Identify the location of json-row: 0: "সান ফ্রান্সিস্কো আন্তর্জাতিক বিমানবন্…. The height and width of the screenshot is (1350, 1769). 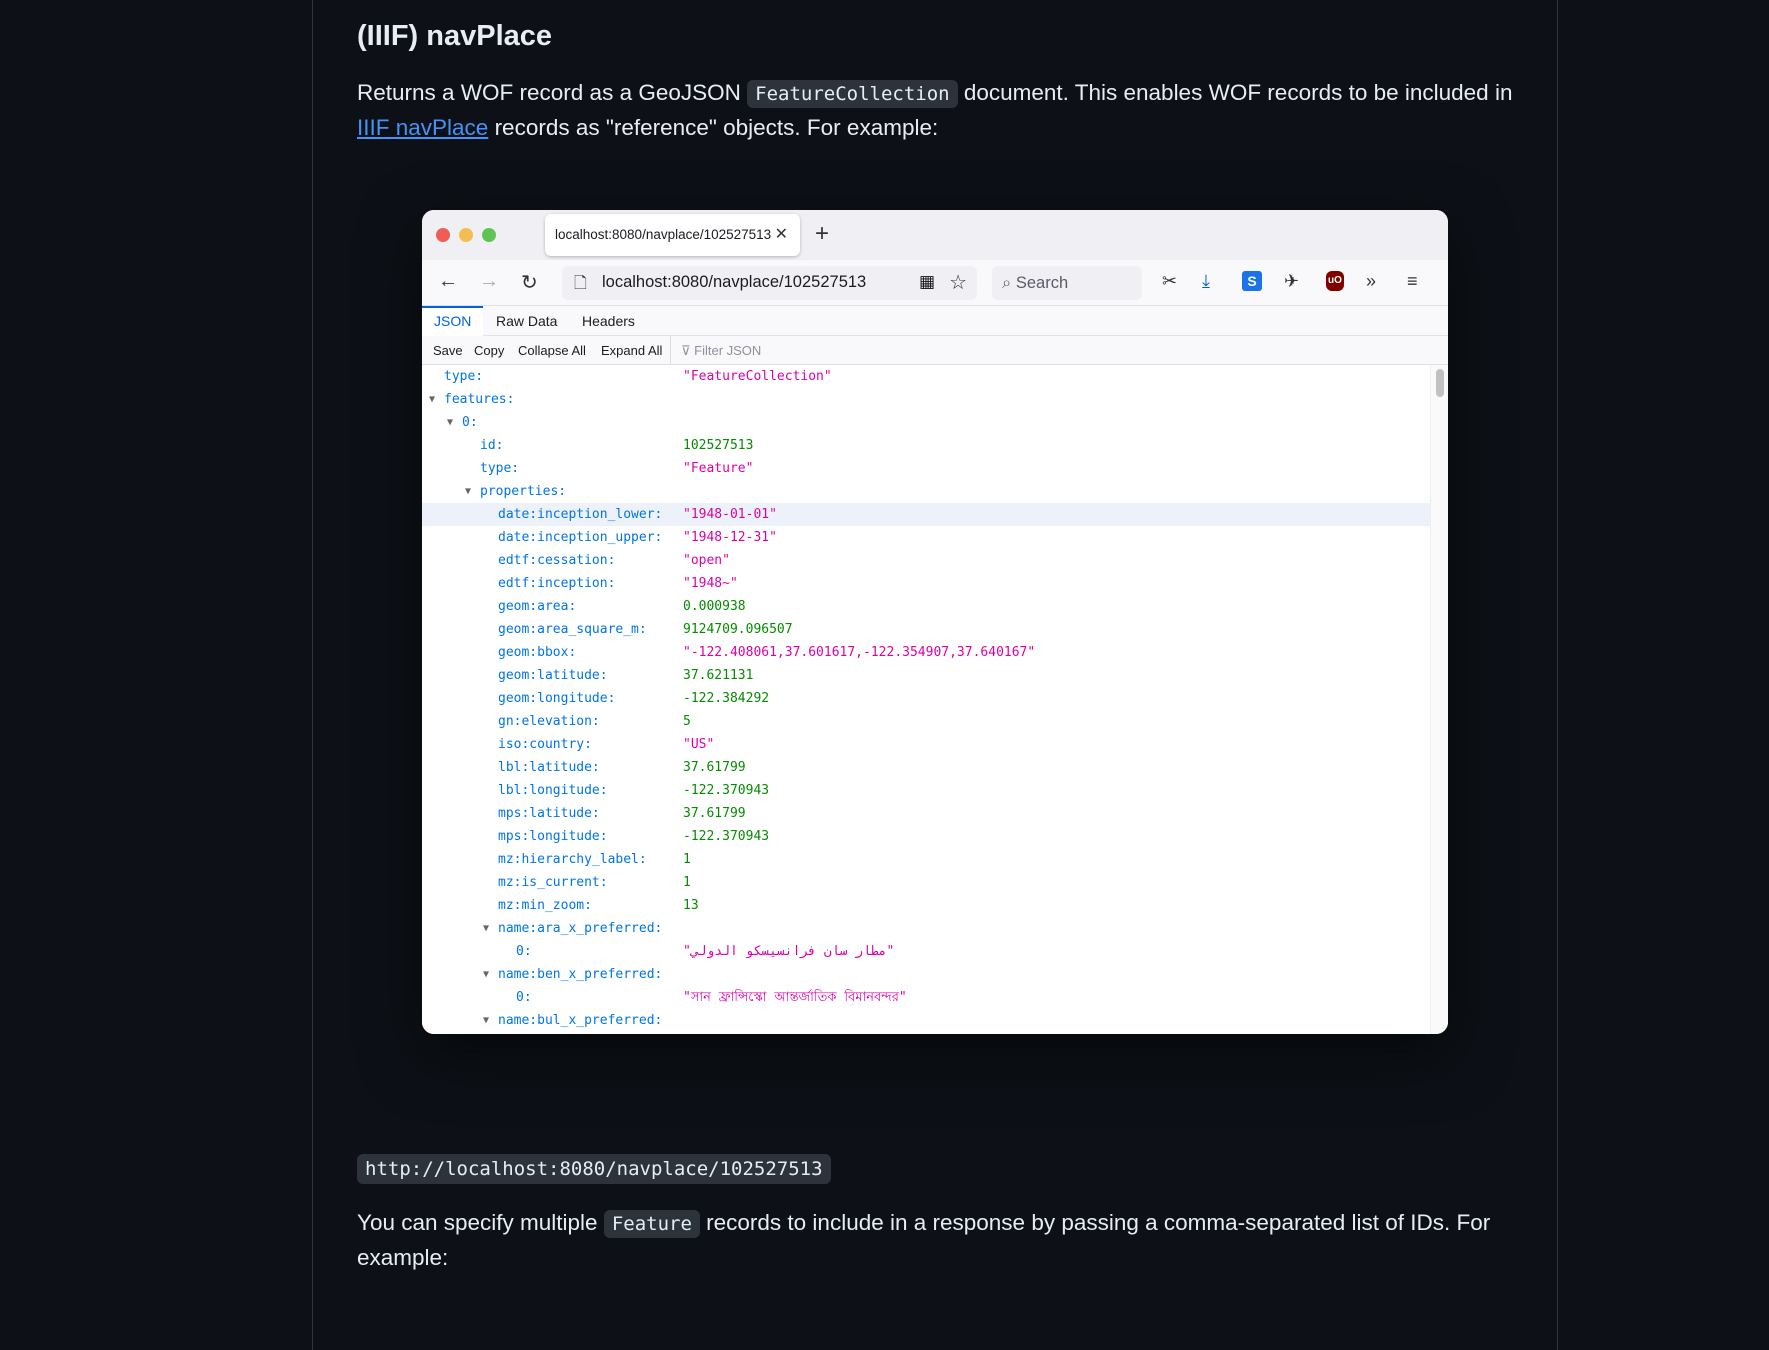
(926, 997).